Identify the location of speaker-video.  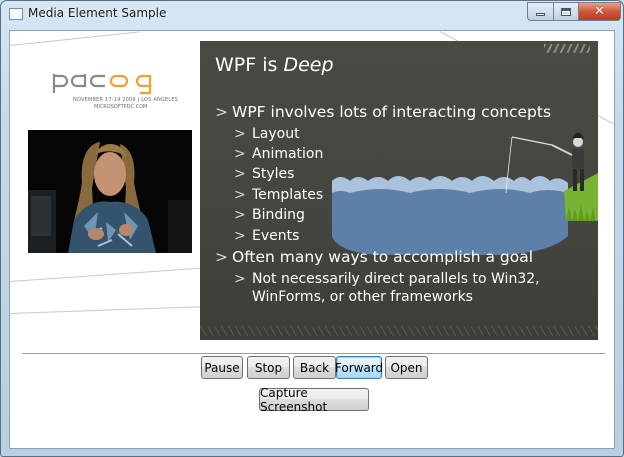
(110, 191).